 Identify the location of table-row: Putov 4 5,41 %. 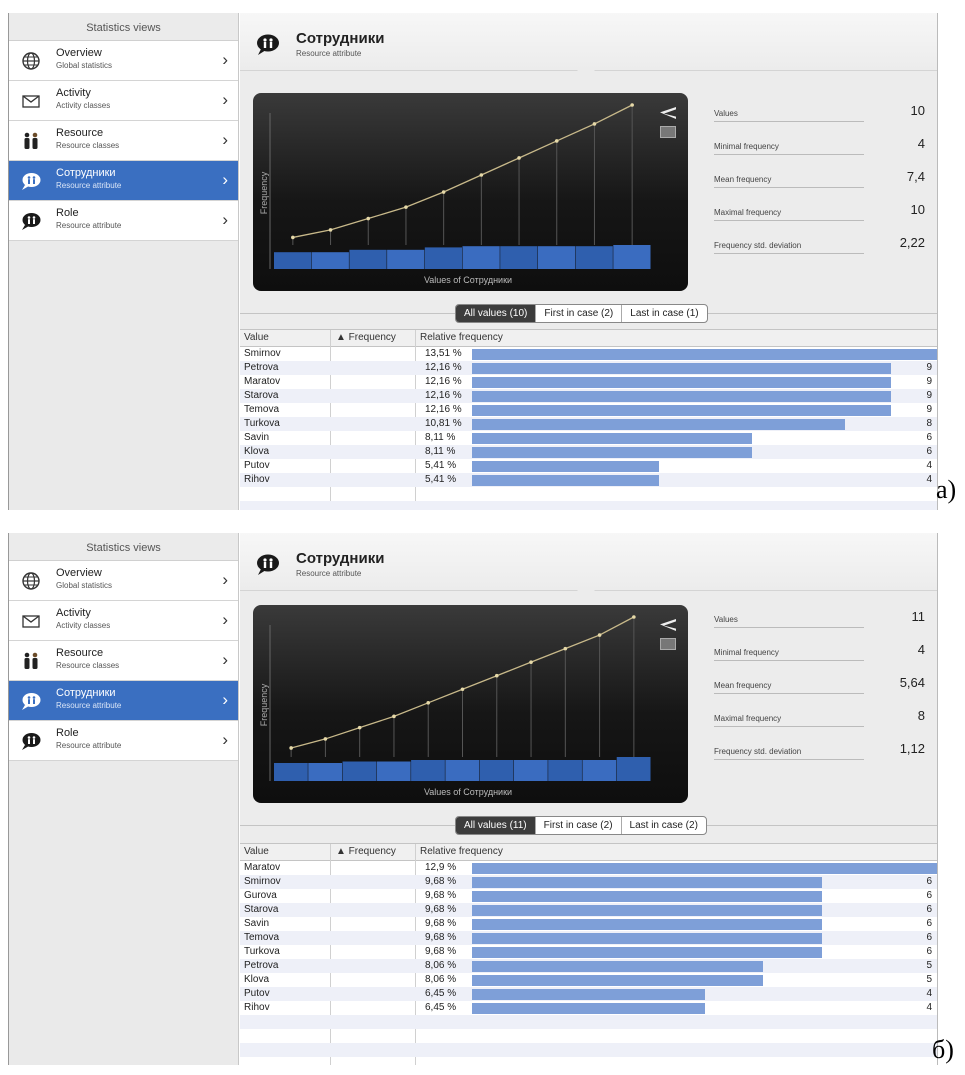
(588, 466).